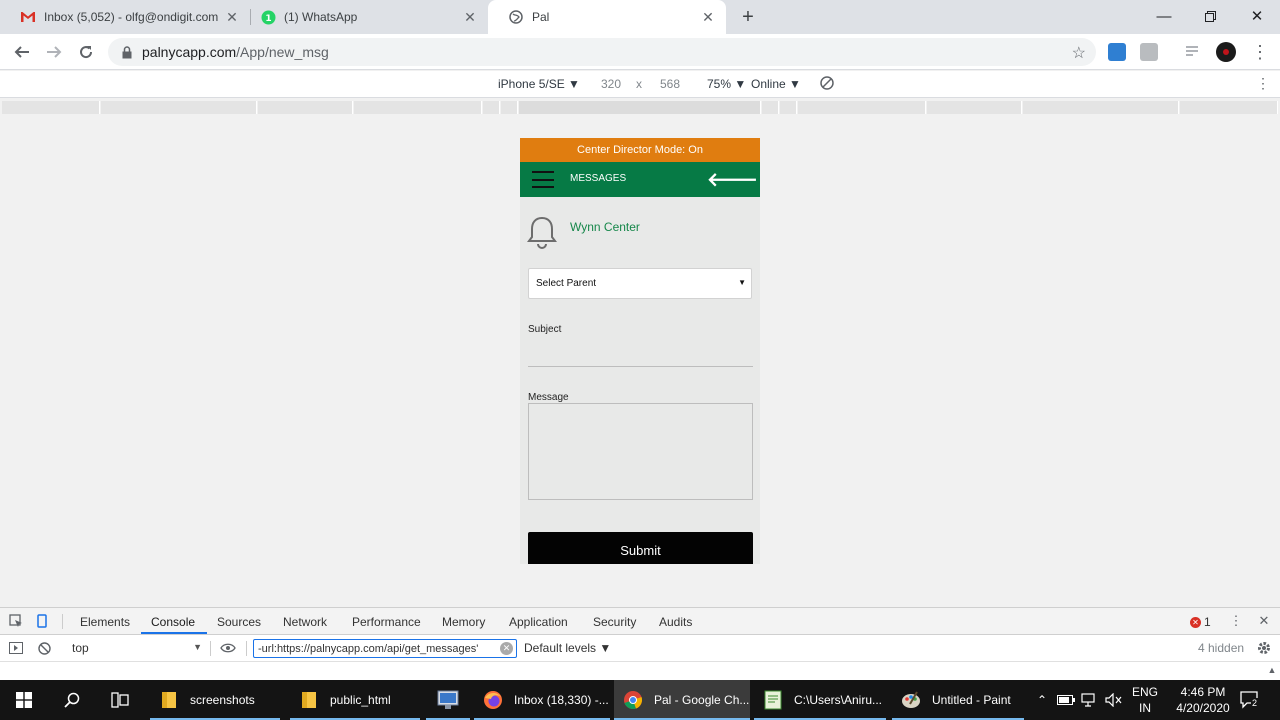  I want to click on search-icon, so click(72, 700).